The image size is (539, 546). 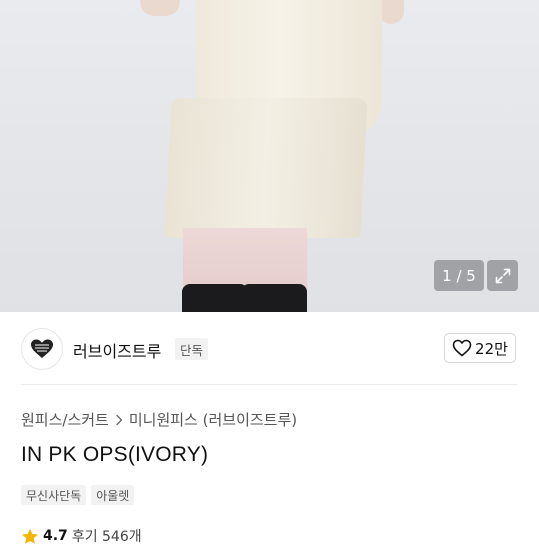 I want to click on exclusive-badge: 단독, so click(x=192, y=349).